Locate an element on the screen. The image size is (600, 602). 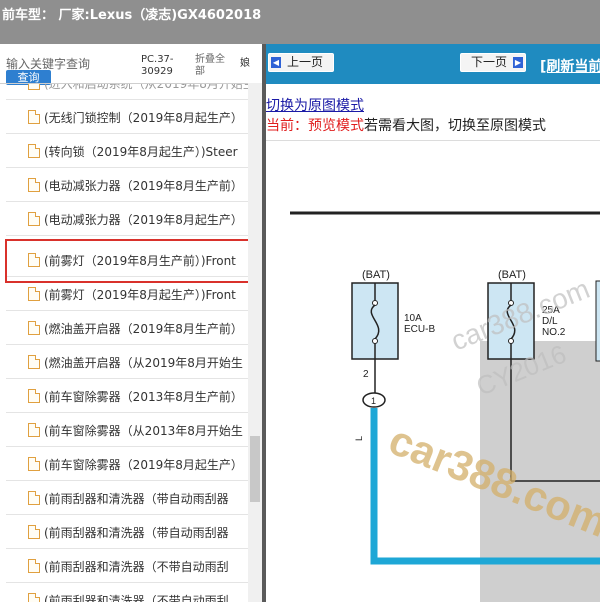
mode-label: 预览模式 is located at coordinates (336, 126).